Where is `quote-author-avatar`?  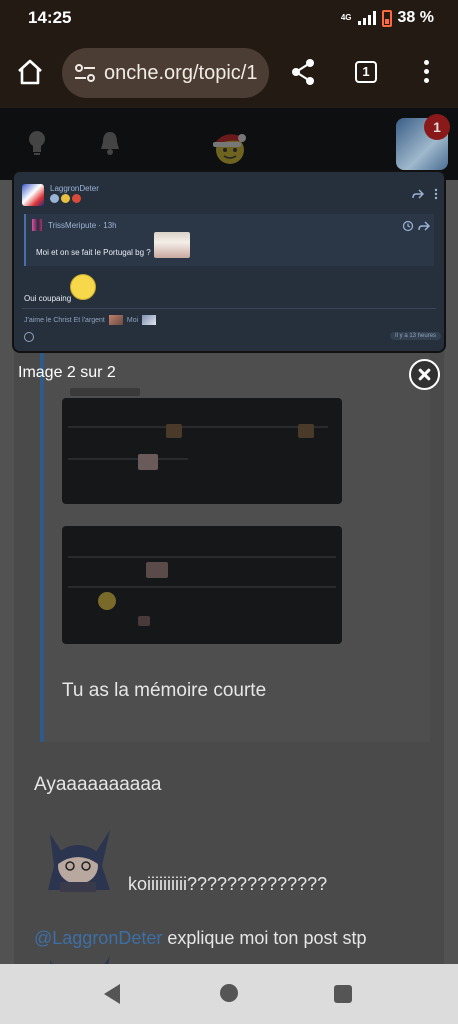 quote-author-avatar is located at coordinates (37, 225).